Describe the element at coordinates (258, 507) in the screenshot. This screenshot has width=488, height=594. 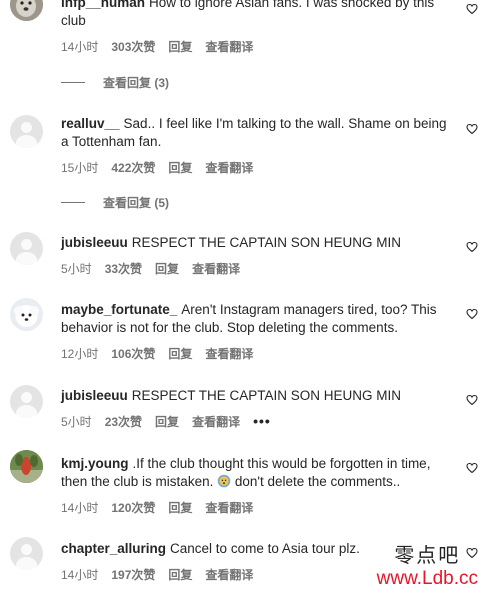
I see `comment-meta: 14小时 120次赞 回复 查看翻译` at that location.